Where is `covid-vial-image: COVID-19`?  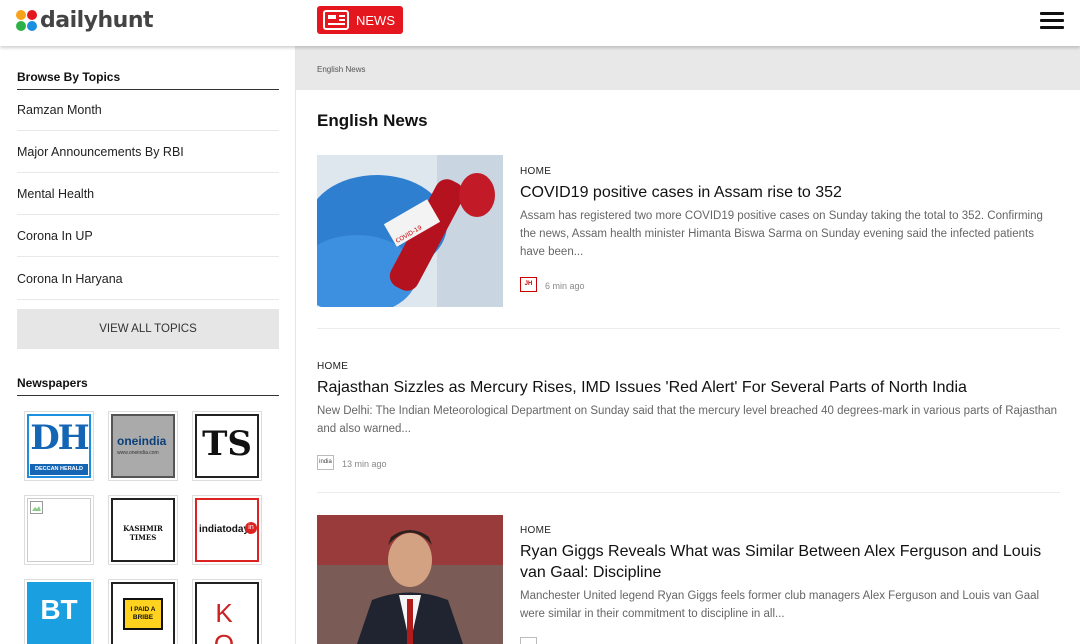
covid-vial-image: COVID-19 is located at coordinates (410, 231).